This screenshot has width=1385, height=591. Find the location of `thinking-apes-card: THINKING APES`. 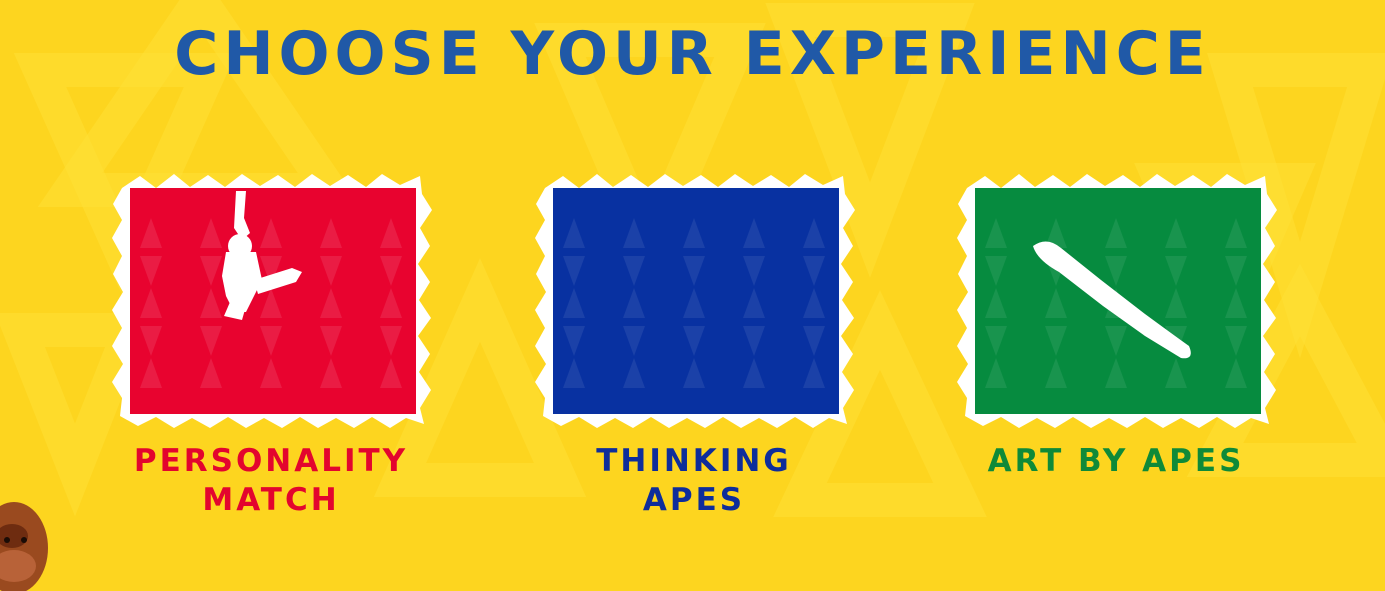

thinking-apes-card: THINKING APES is located at coordinates (694, 350).